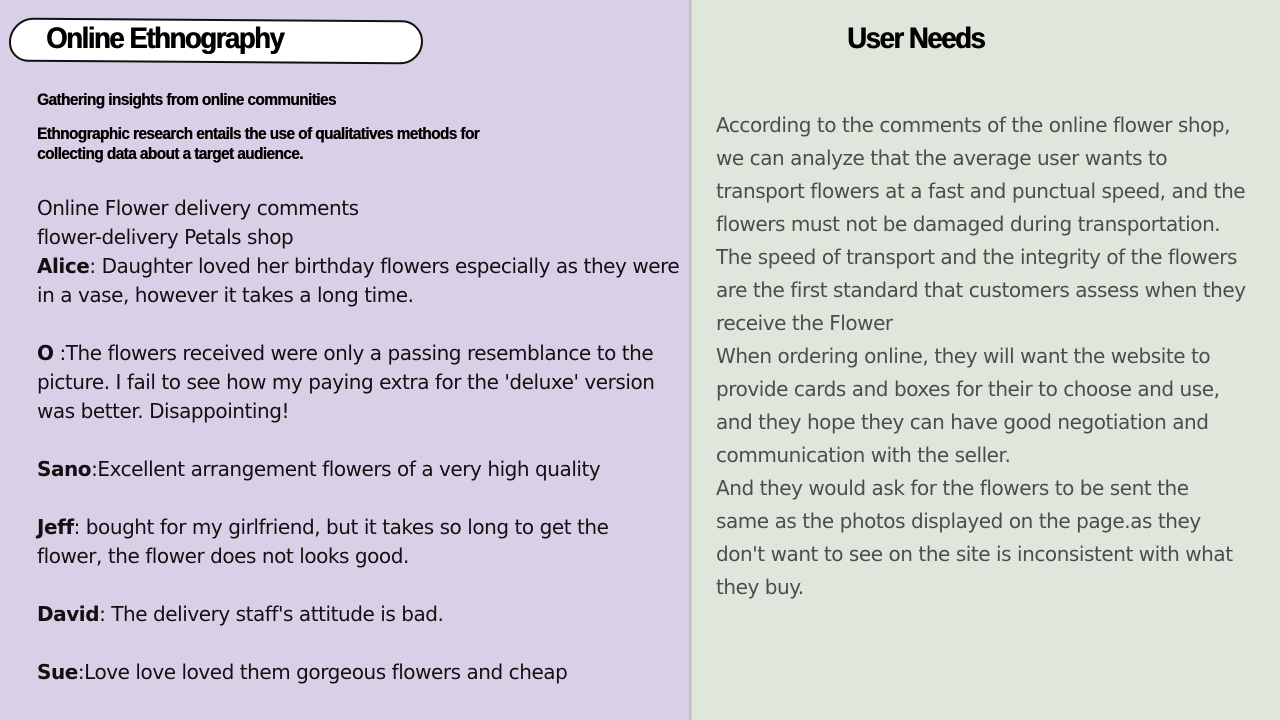 The width and height of the screenshot is (1280, 720). Describe the element at coordinates (223, 556) in the screenshot. I see `comment-text: flower, the flower does not looks good.` at that location.